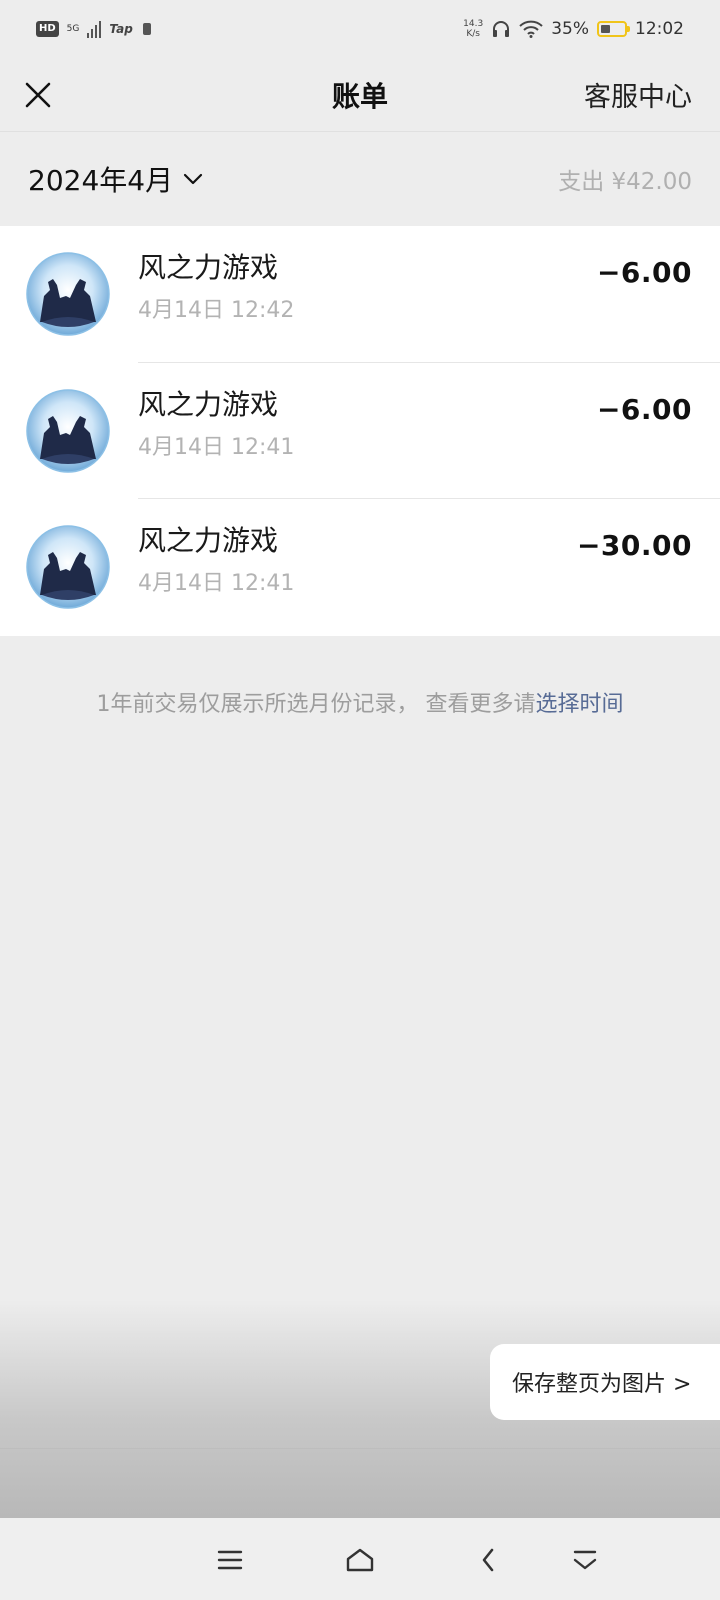 The height and width of the screenshot is (1600, 720). Describe the element at coordinates (360, 95) in the screenshot. I see `header: 账单 客服中心` at that location.